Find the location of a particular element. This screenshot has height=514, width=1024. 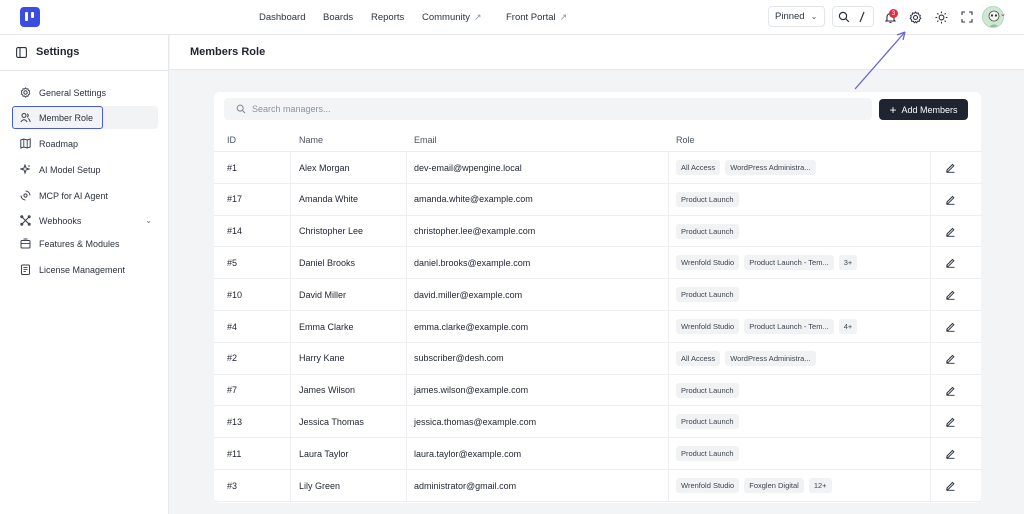

nav-dashboard: Dashboard is located at coordinates (282, 17).